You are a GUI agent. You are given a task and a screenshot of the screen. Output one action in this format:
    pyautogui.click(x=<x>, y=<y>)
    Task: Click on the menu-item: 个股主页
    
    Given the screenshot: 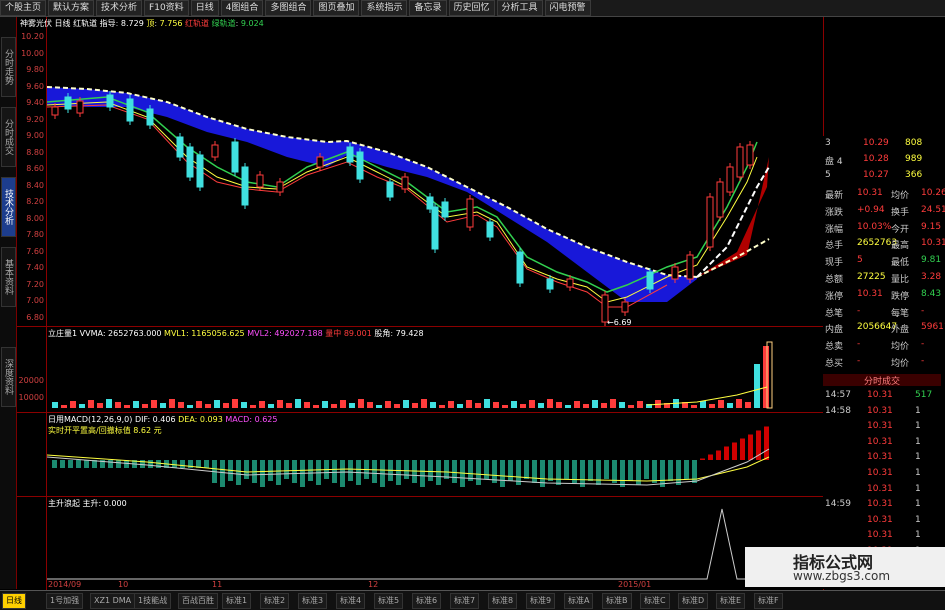 What is the action you would take?
    pyautogui.click(x=23, y=8)
    